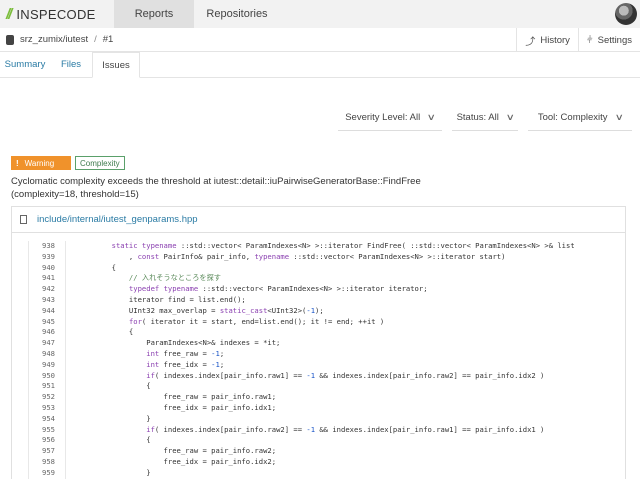 This screenshot has width=640, height=479. Describe the element at coordinates (177, 451) in the screenshot. I see `line-source: free_raw = pair_info.raw2;` at that location.